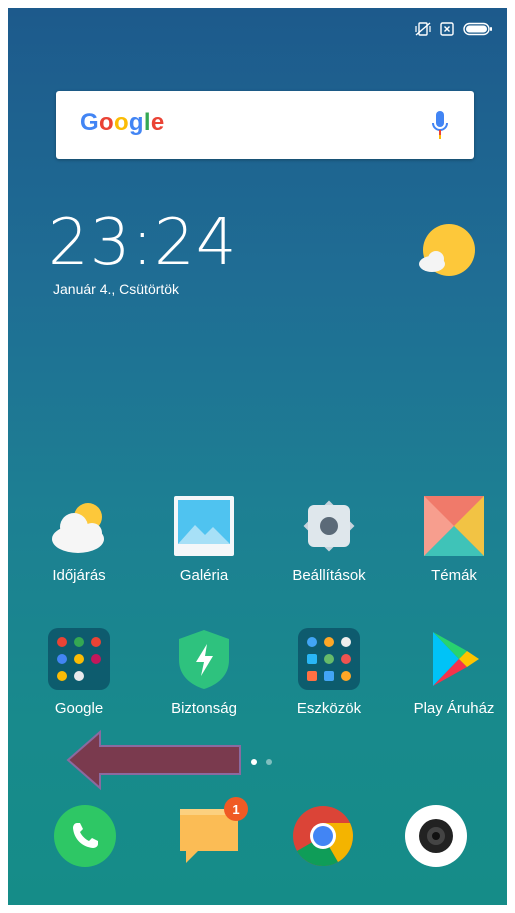  I want to click on dock-phone, so click(85, 836).